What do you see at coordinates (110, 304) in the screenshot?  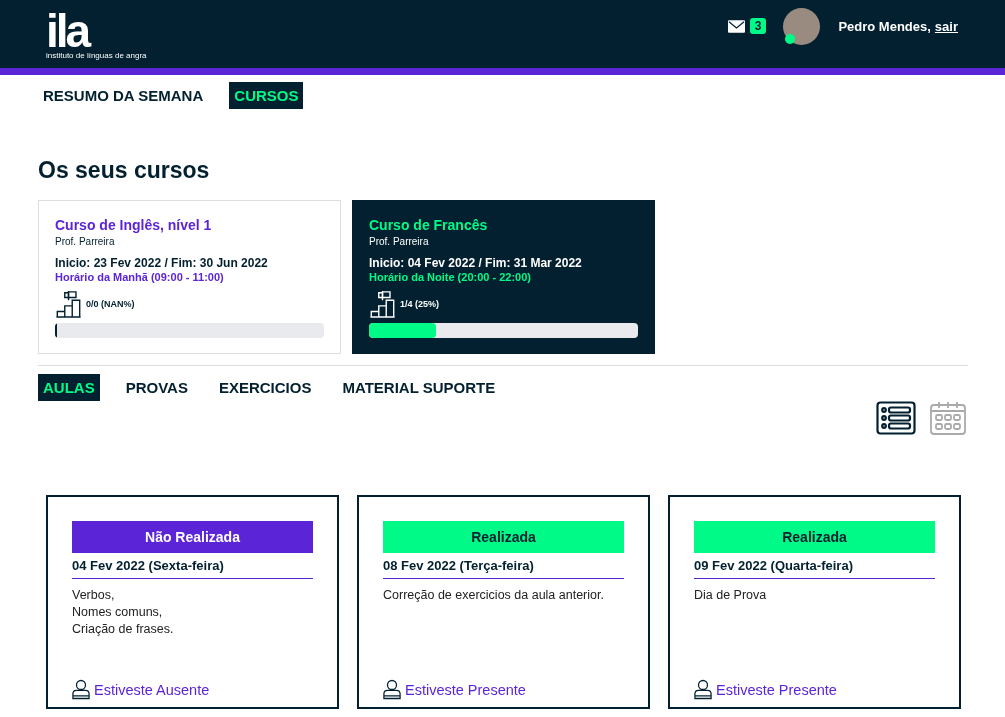 I see `progress-text: 0/0 (NAN%)` at bounding box center [110, 304].